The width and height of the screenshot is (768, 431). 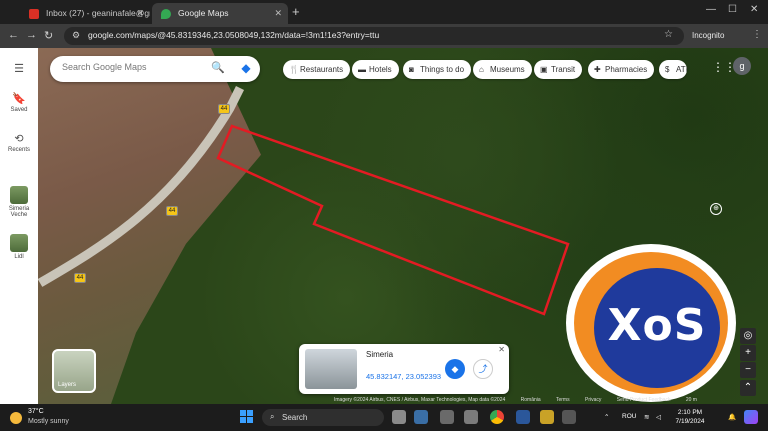 What do you see at coordinates (658, 417) in the screenshot?
I see `volume-icon: ◁` at bounding box center [658, 417].